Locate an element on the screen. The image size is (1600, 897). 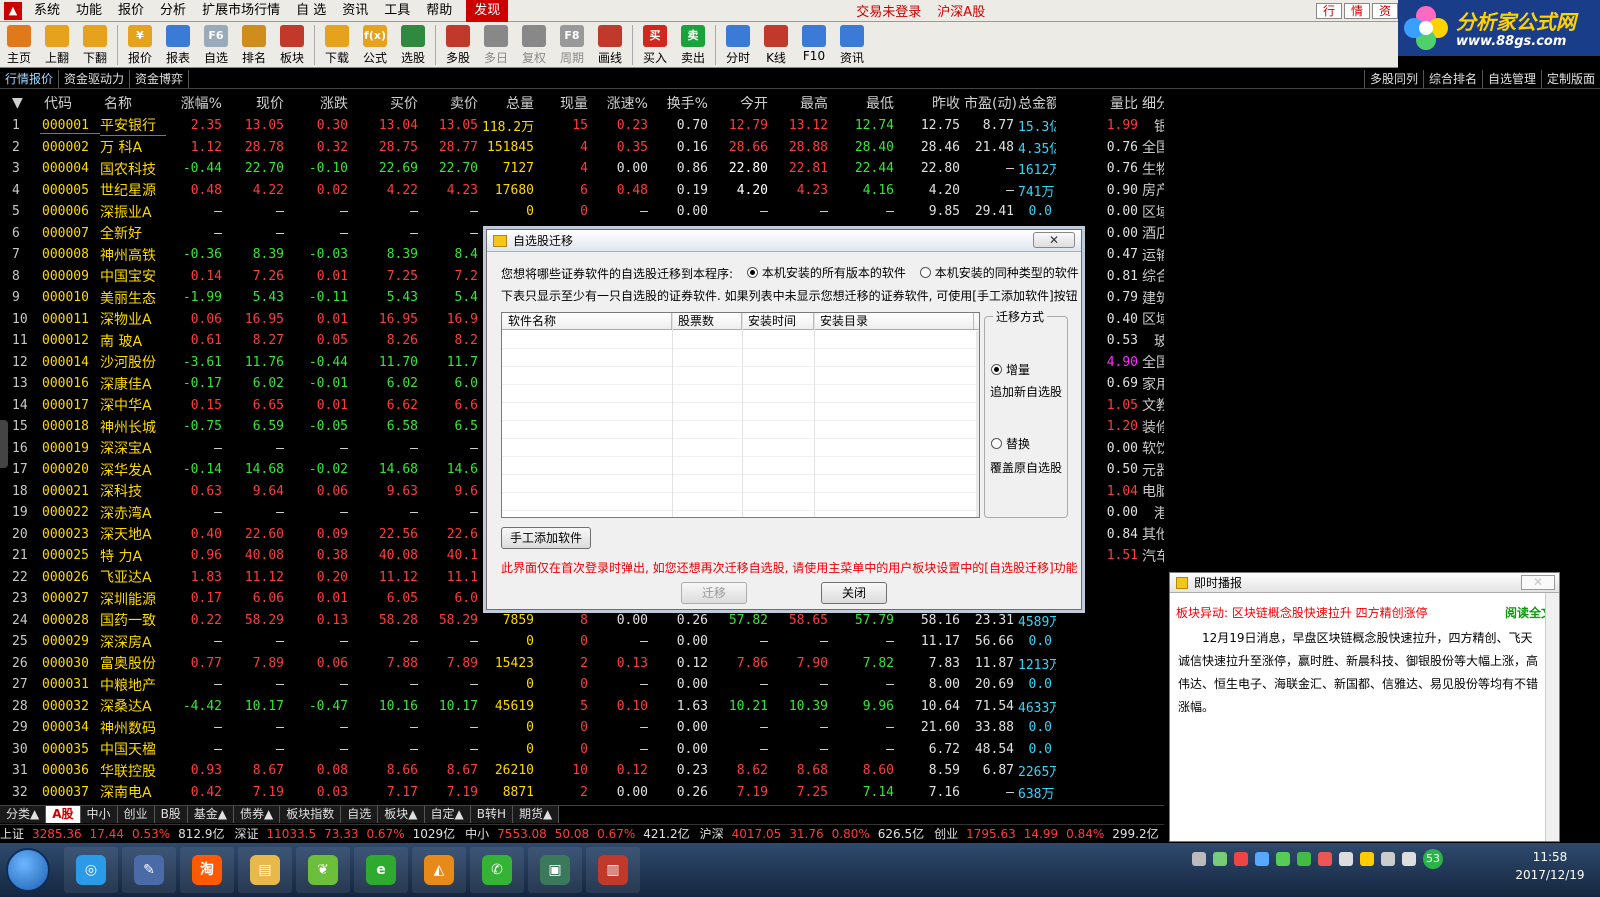
menu-item-8: 帮助 is located at coordinates (439, 11).